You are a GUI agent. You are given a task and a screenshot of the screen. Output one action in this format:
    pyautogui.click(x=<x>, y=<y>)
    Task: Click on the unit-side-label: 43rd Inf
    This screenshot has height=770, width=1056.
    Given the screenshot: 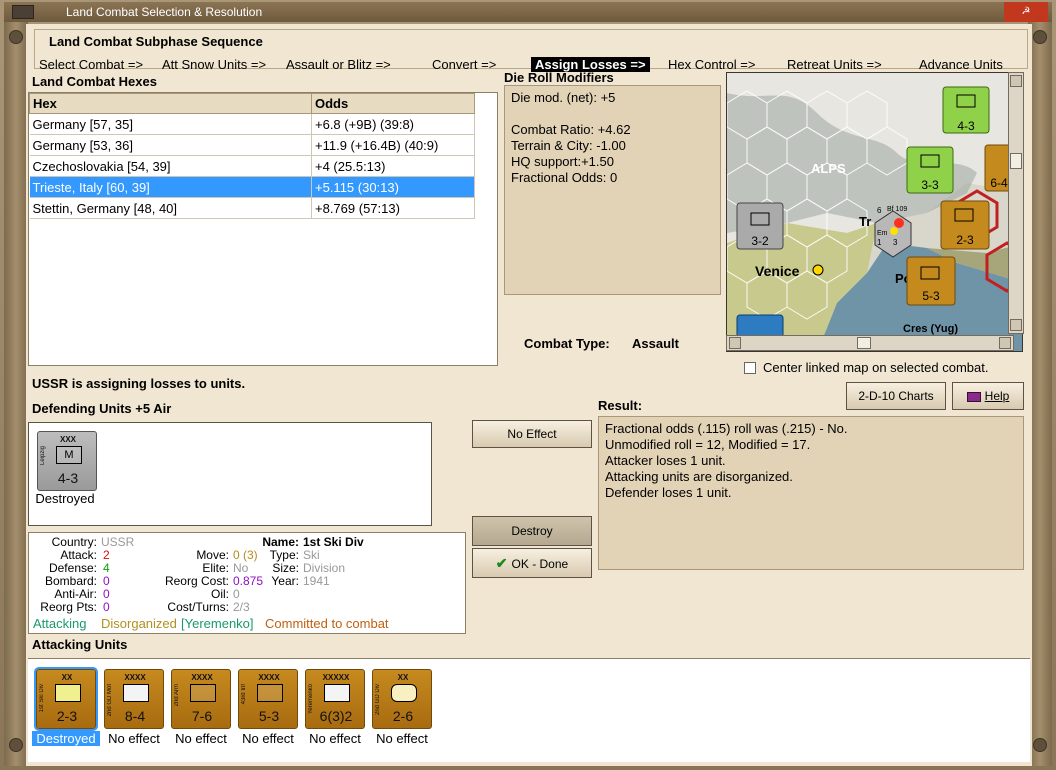 What is the action you would take?
    pyautogui.click(x=244, y=694)
    